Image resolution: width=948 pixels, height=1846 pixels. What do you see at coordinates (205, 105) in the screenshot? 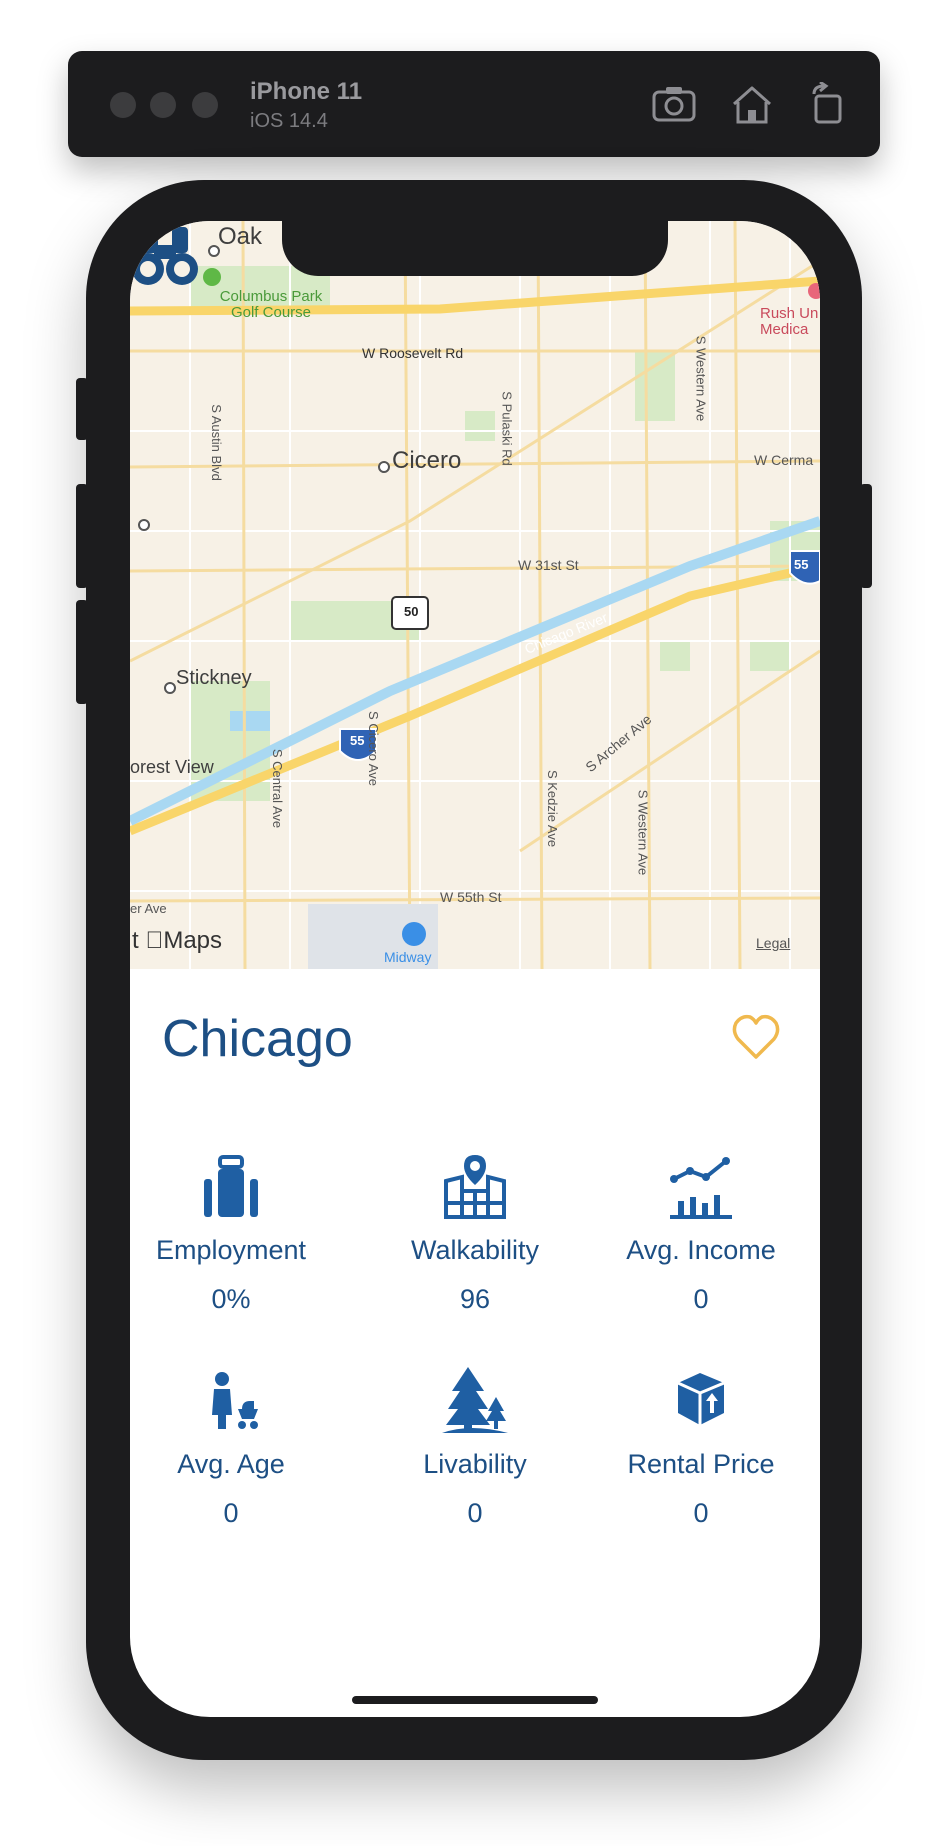
I see `window-zoom-button` at bounding box center [205, 105].